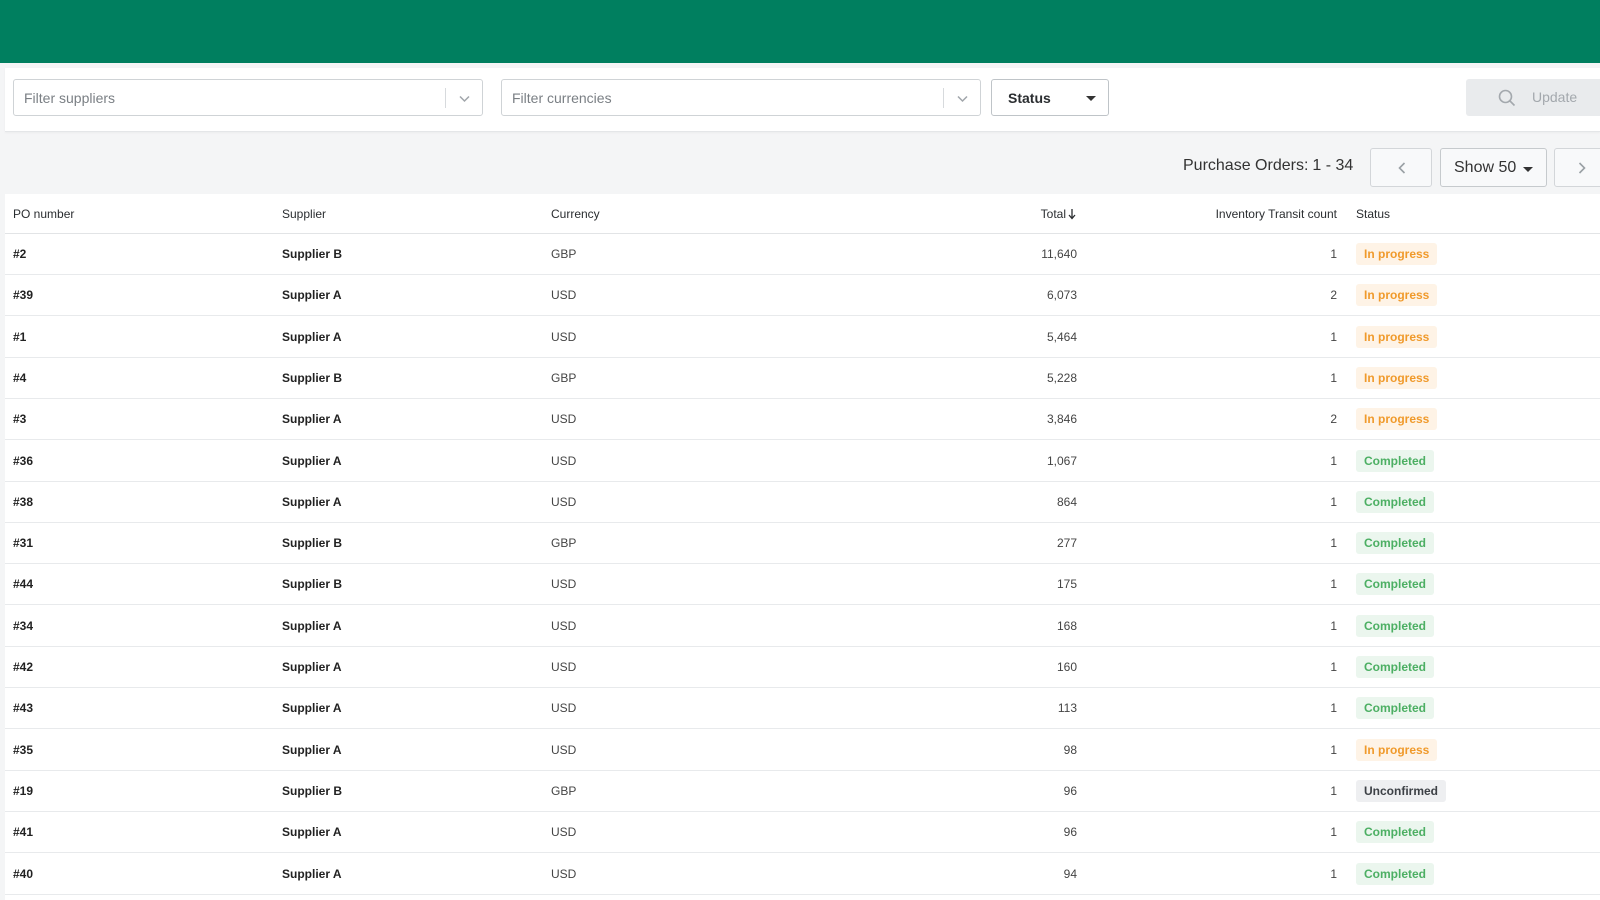 This screenshot has height=900, width=1600. Describe the element at coordinates (1053, 214) in the screenshot. I see `column-header-total: Total` at that location.